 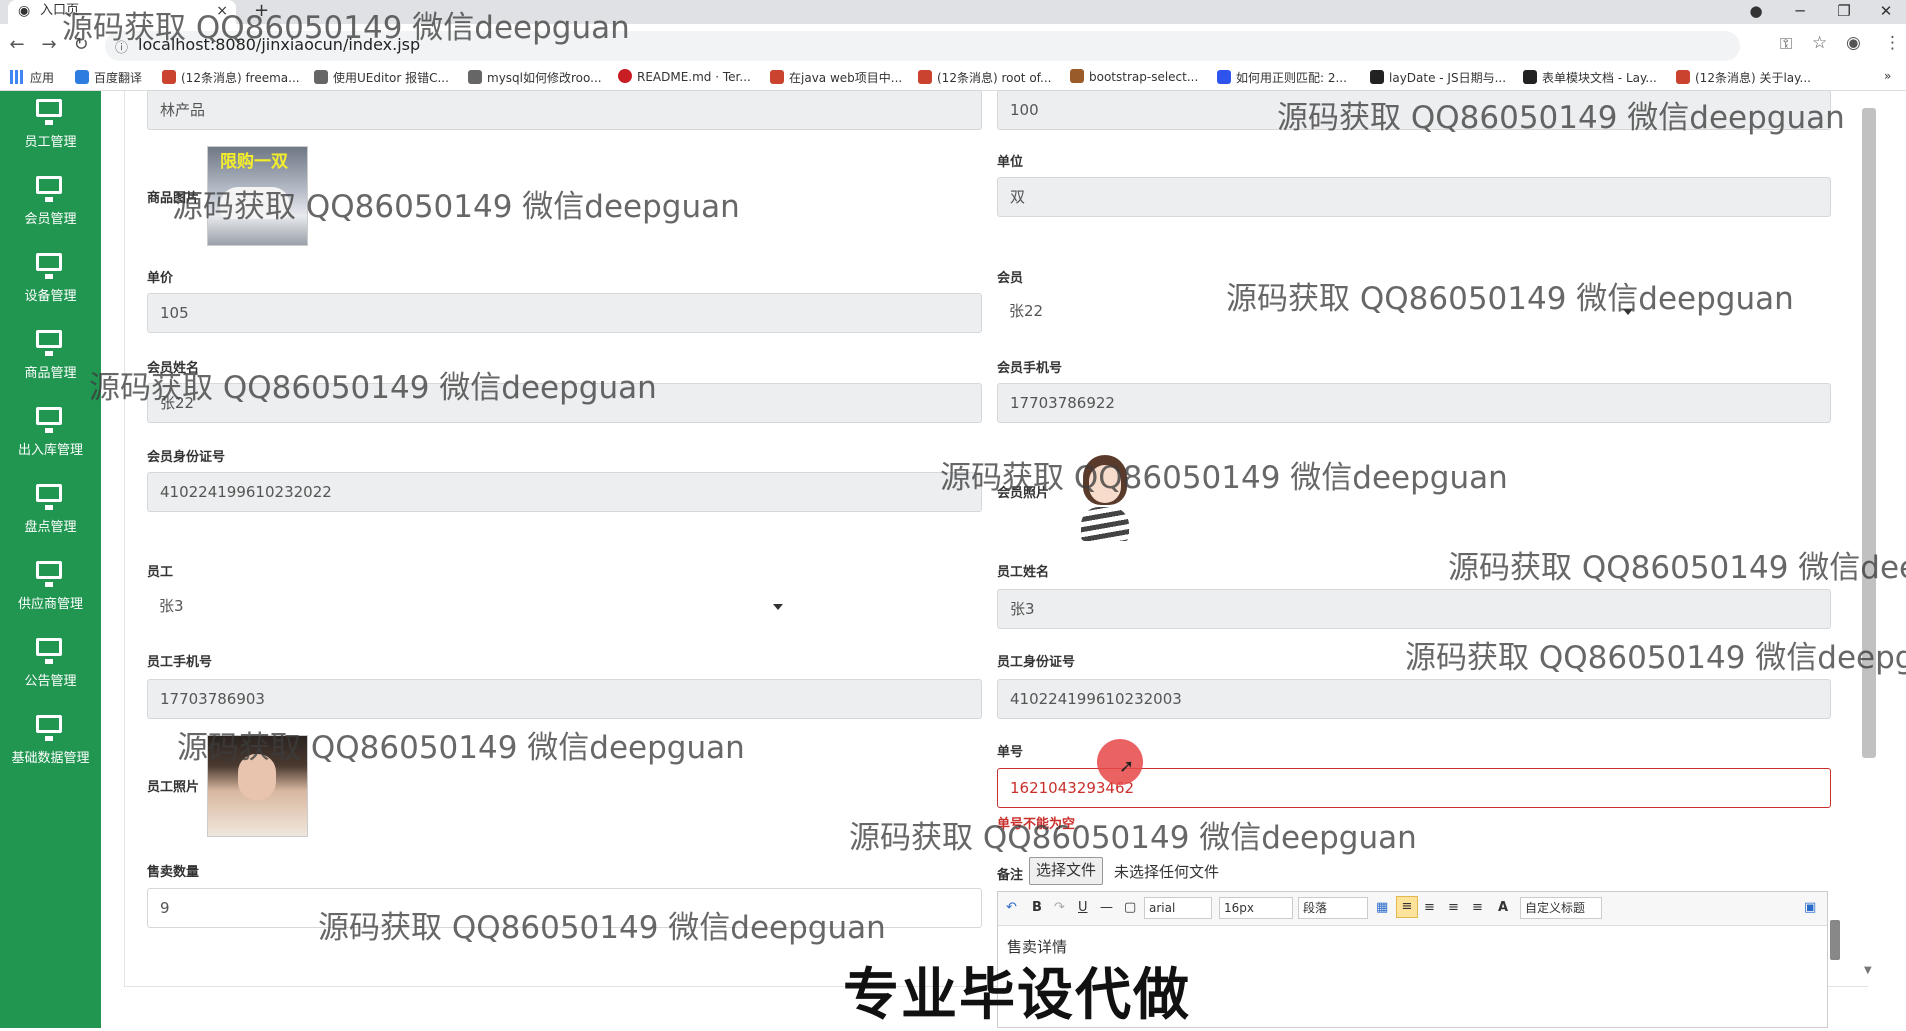 What do you see at coordinates (1868, 970) in the screenshot?
I see `scroll-down-icon: ▼` at bounding box center [1868, 970].